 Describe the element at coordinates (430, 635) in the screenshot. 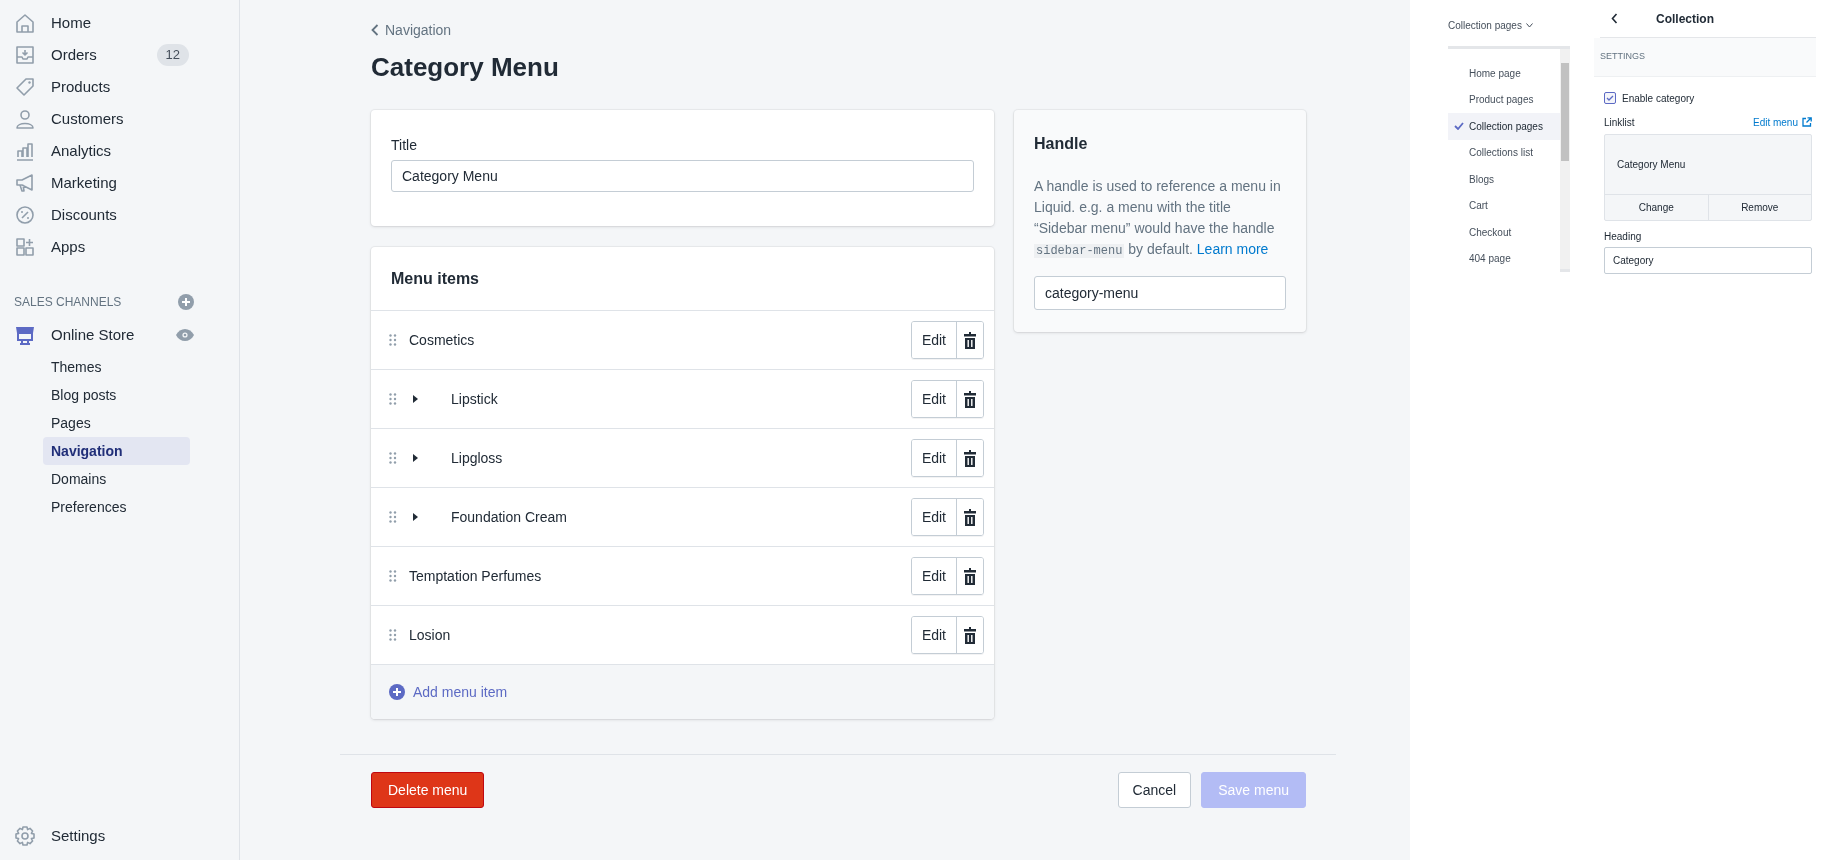

I see `menu-item-label: Losion` at that location.